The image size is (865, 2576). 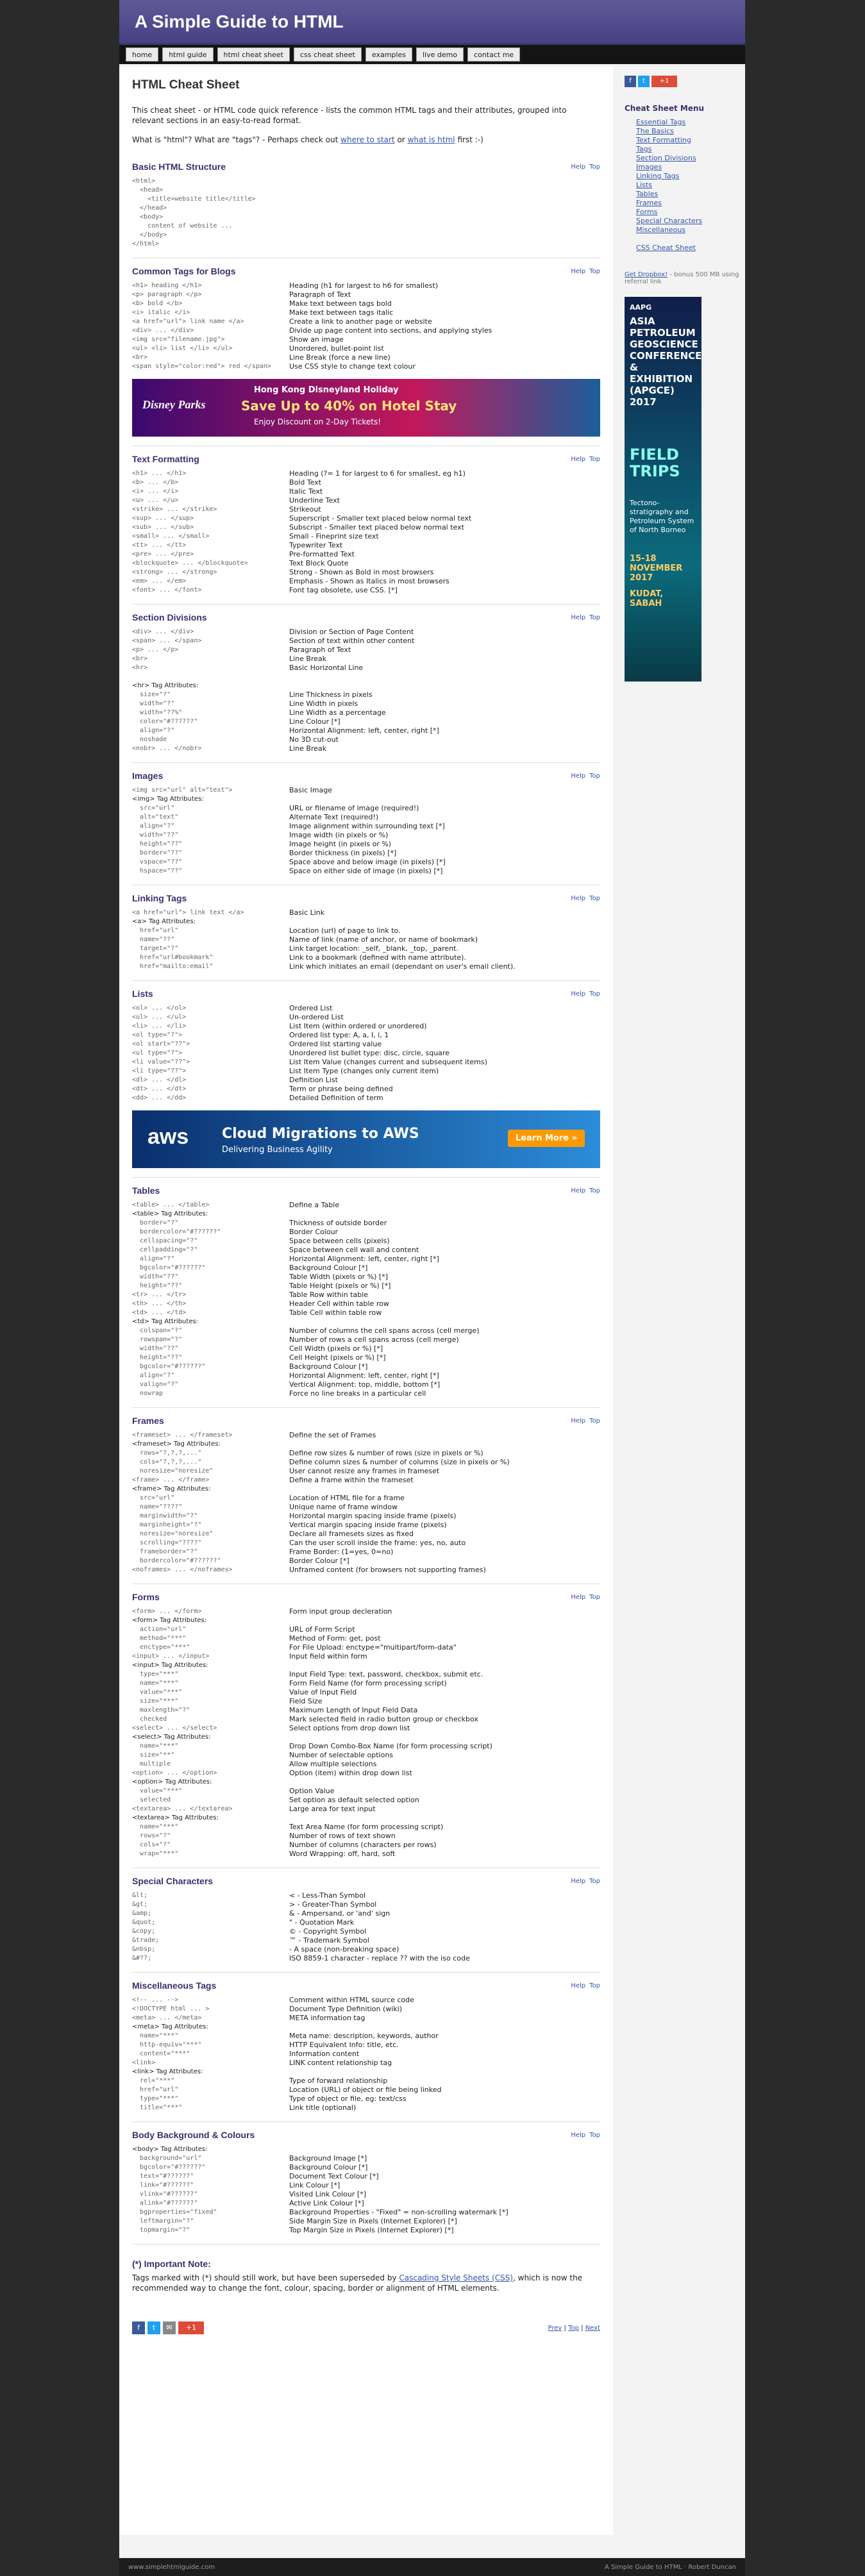 What do you see at coordinates (174, 572) in the screenshot?
I see `code-cell: <strong> ... </strong>` at bounding box center [174, 572].